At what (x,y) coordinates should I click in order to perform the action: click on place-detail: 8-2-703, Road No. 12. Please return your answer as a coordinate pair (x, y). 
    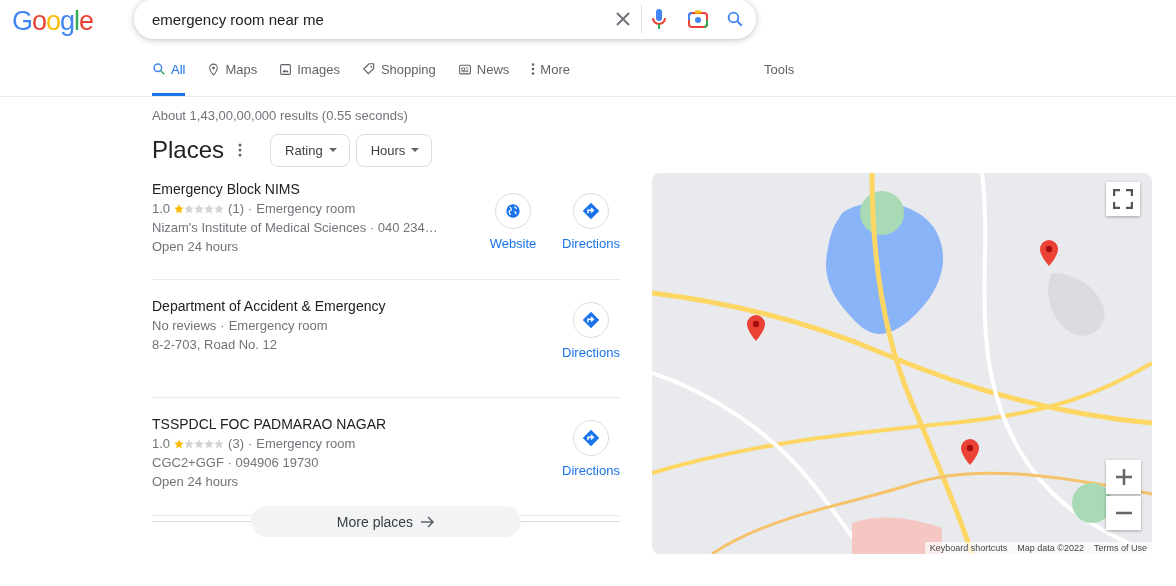
    Looking at the image, I should click on (215, 344).